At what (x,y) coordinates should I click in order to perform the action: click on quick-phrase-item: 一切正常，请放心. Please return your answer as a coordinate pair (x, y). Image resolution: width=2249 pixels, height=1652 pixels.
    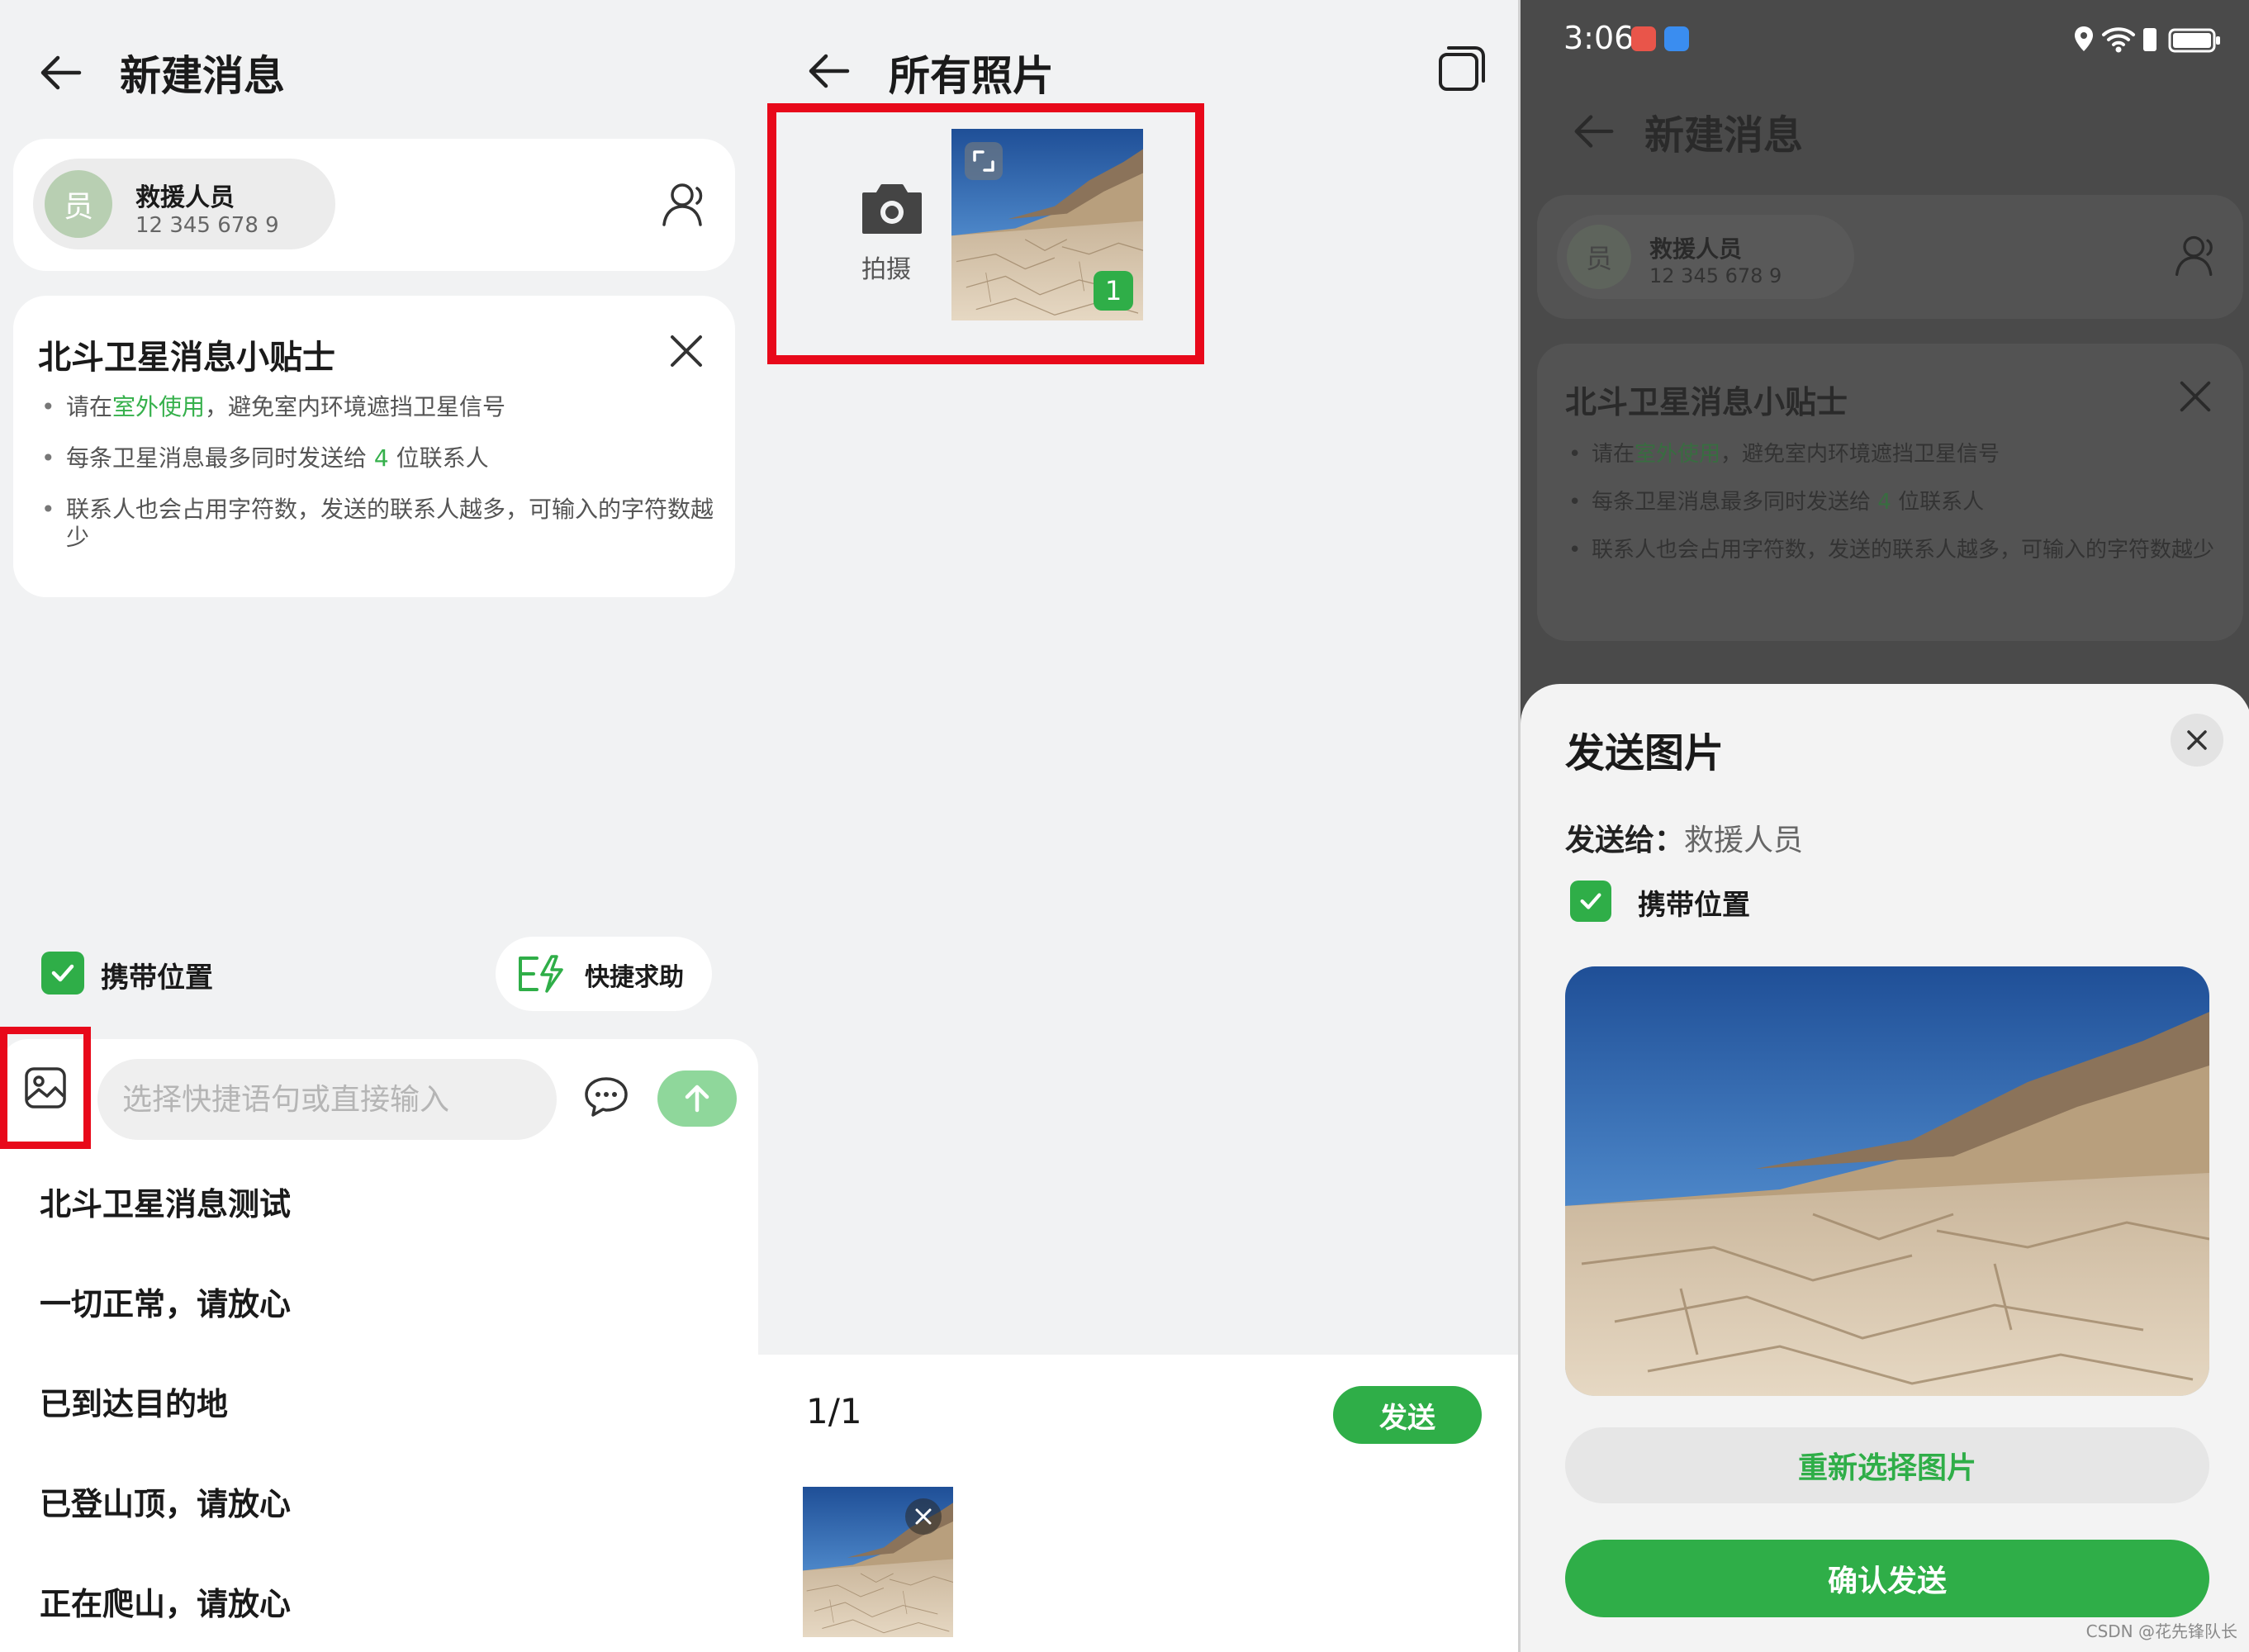
    Looking at the image, I should click on (165, 1321).